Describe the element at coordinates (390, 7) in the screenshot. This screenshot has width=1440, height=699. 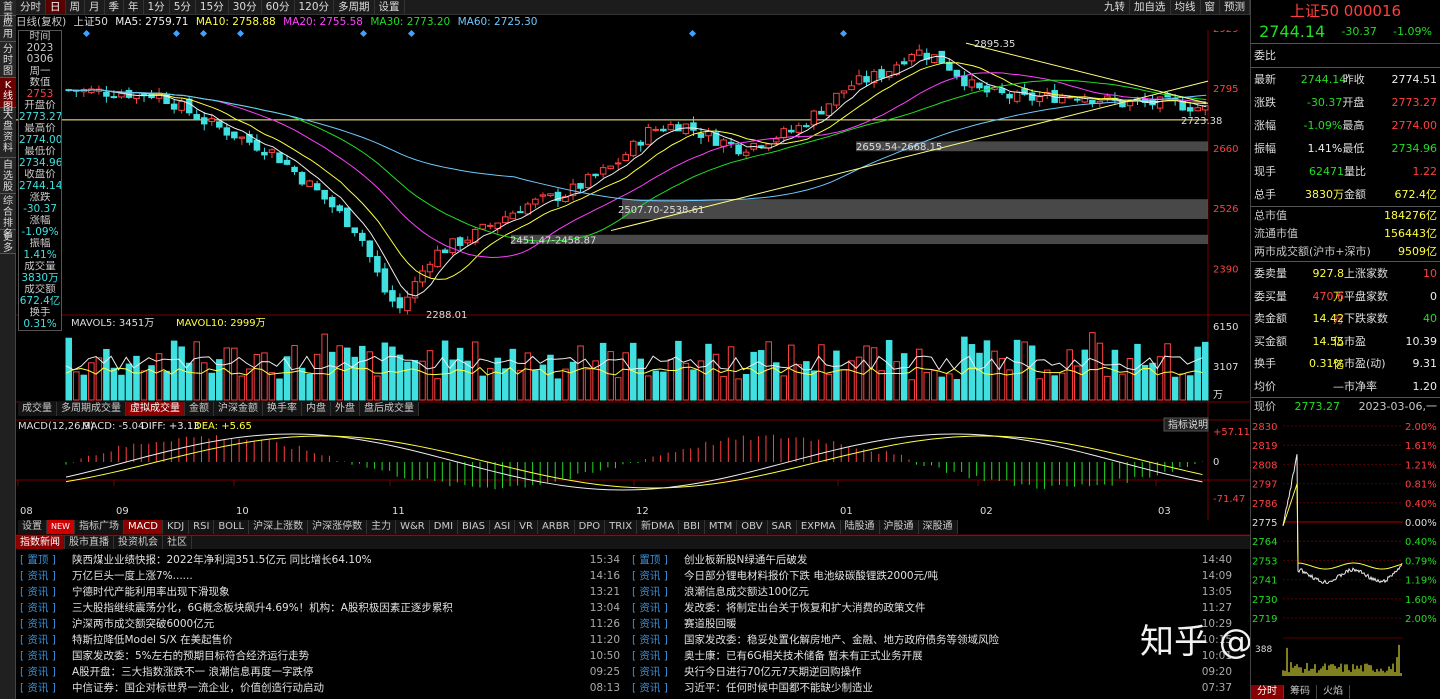
I see `period-tab: 设置` at that location.